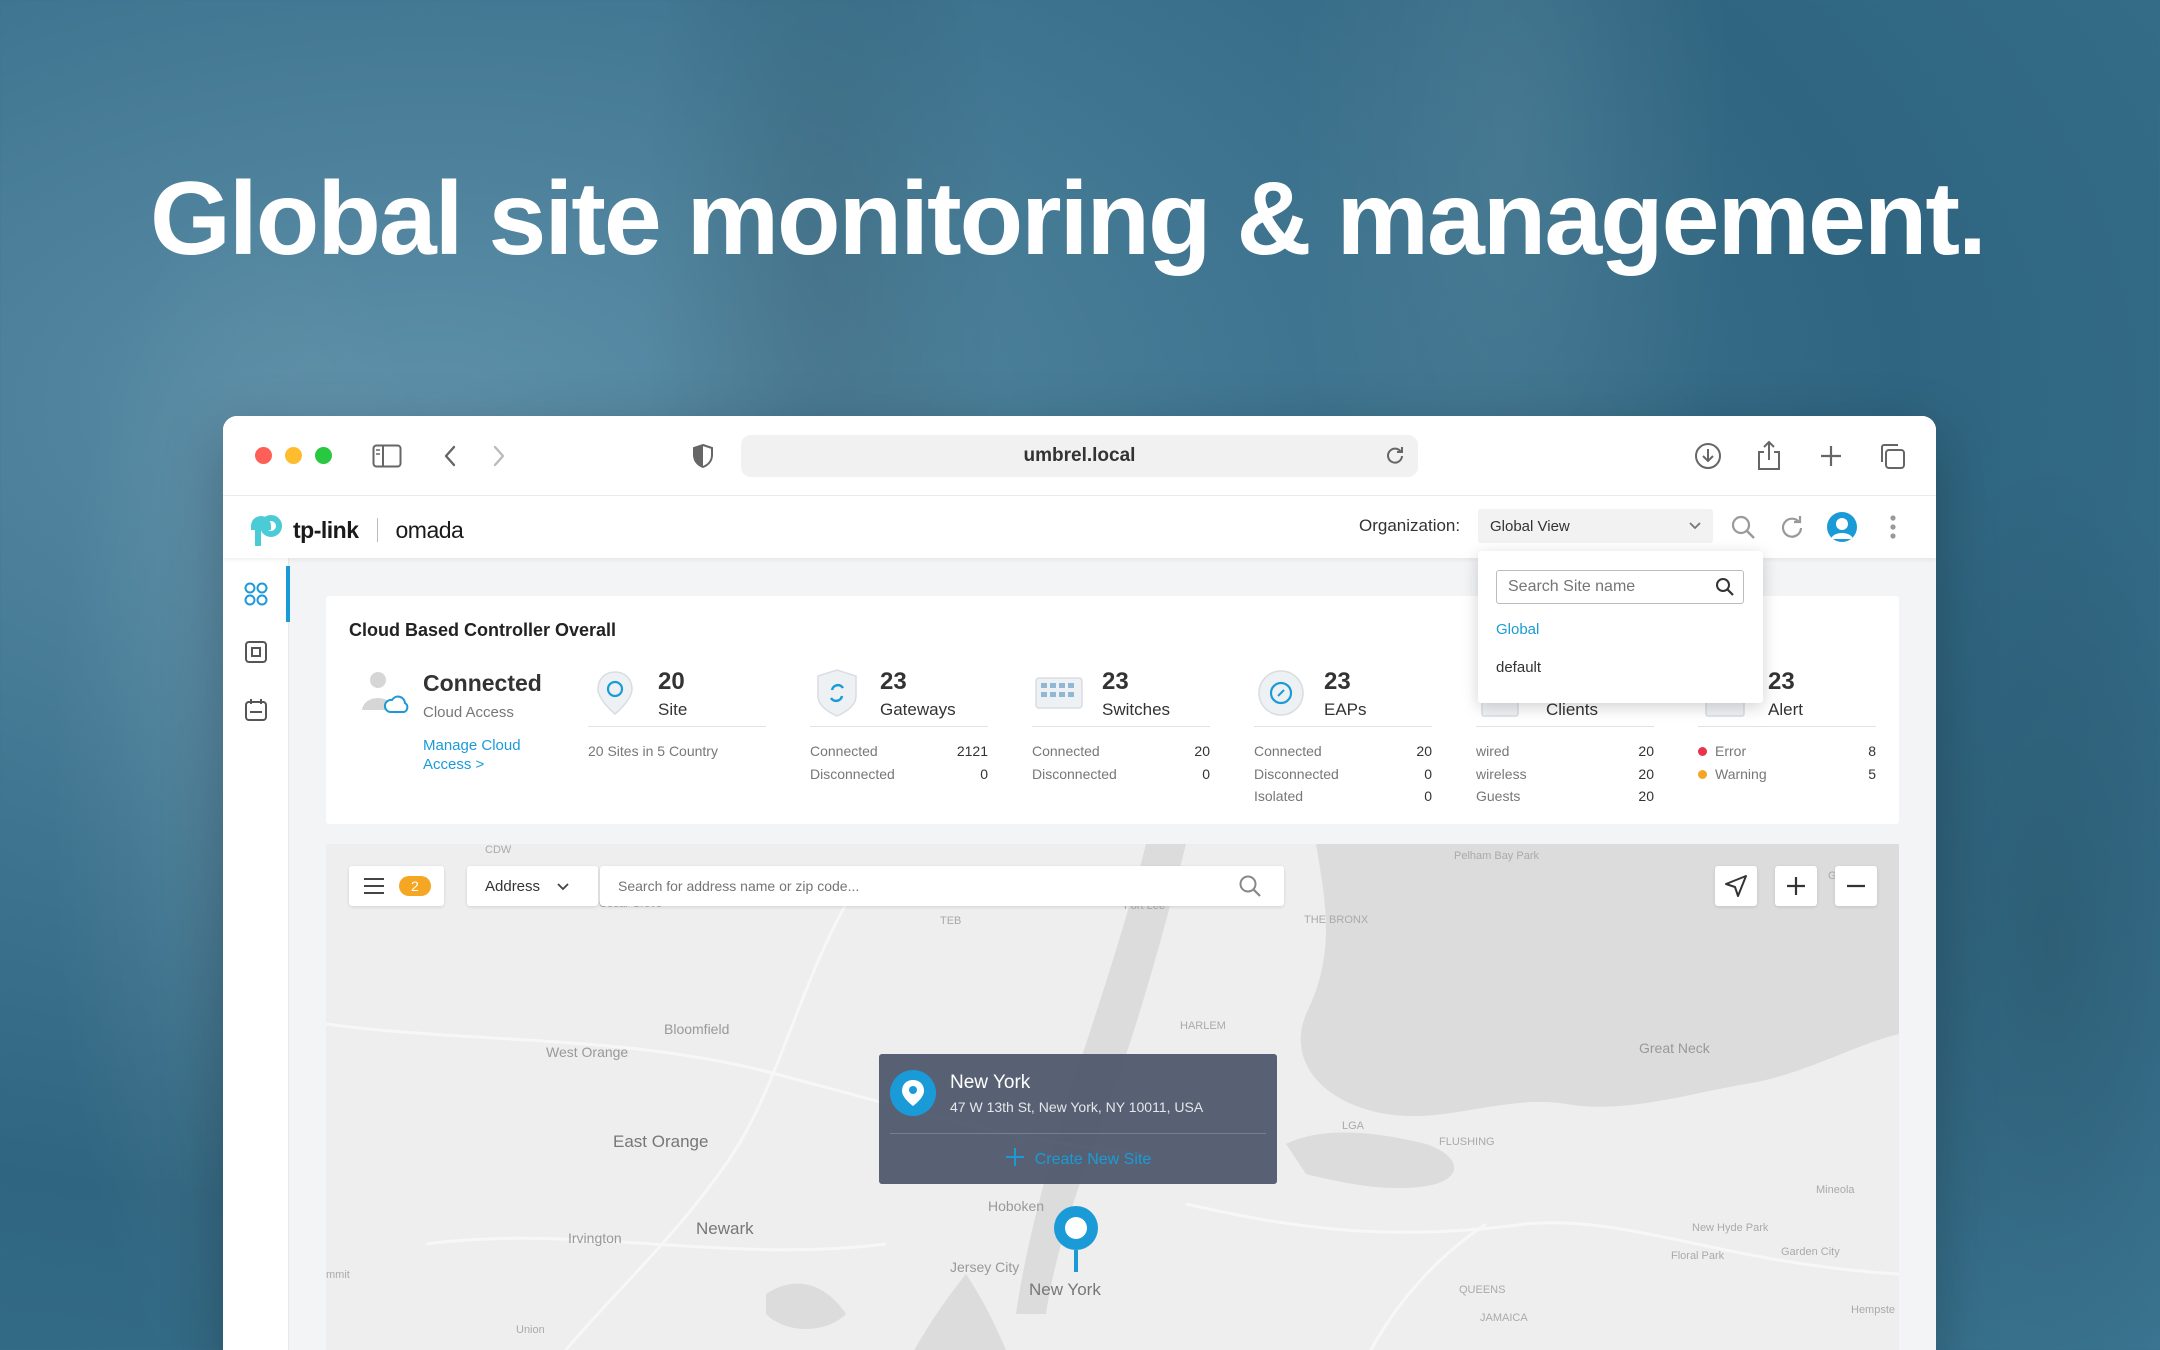 The width and height of the screenshot is (2160, 1350). What do you see at coordinates (429, 529) in the screenshot?
I see `logo-product-text: omada` at bounding box center [429, 529].